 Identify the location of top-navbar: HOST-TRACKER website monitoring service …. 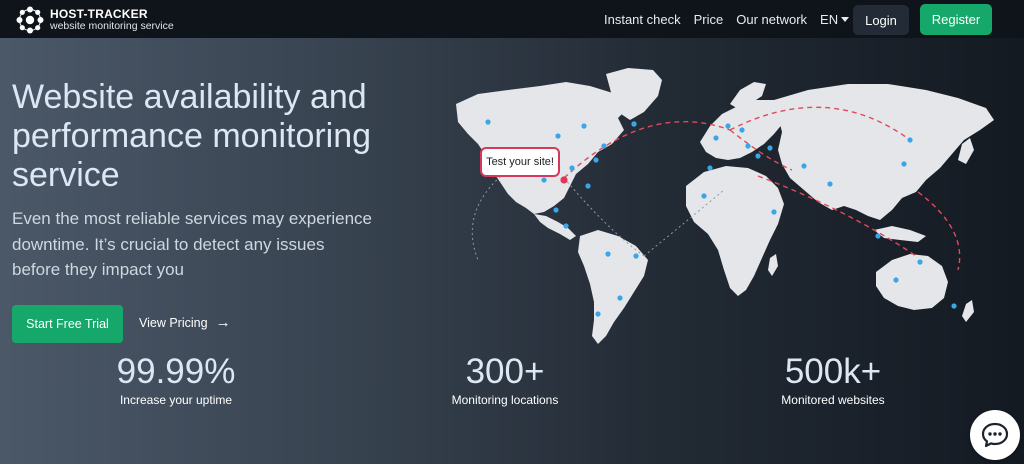
(512, 19).